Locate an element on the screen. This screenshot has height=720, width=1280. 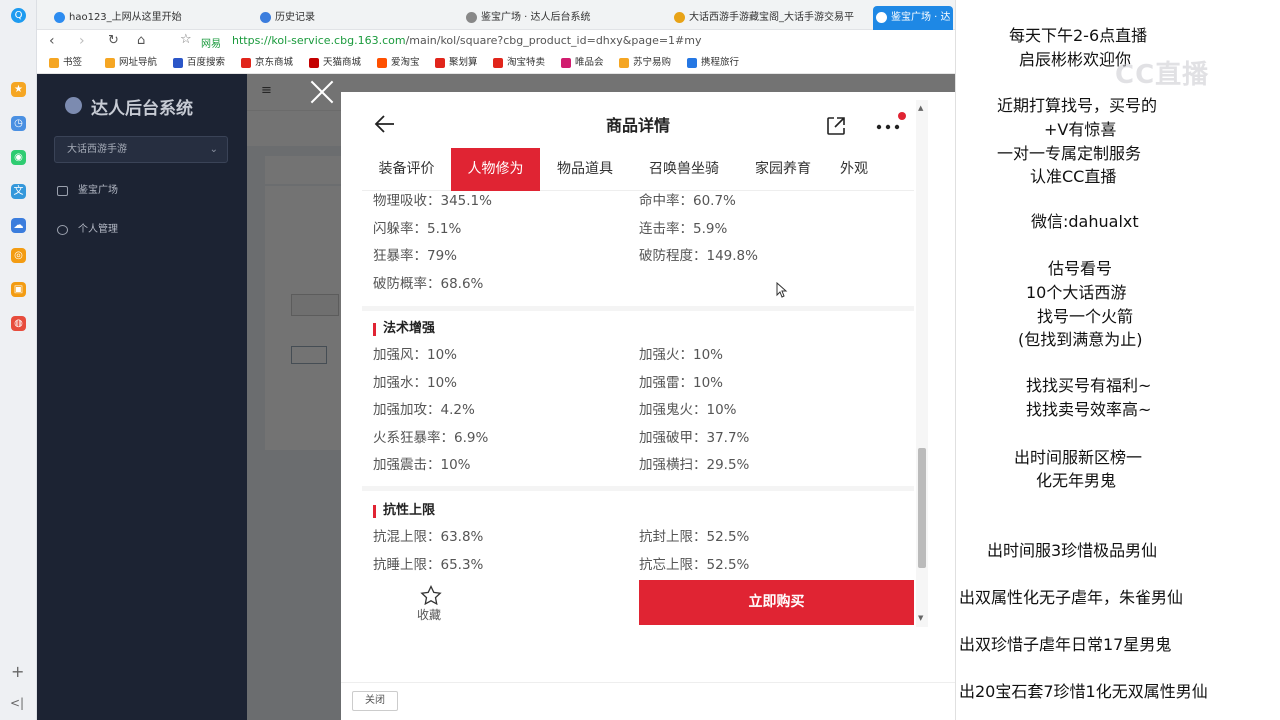
star-favorite-icon is located at coordinates (431, 595).